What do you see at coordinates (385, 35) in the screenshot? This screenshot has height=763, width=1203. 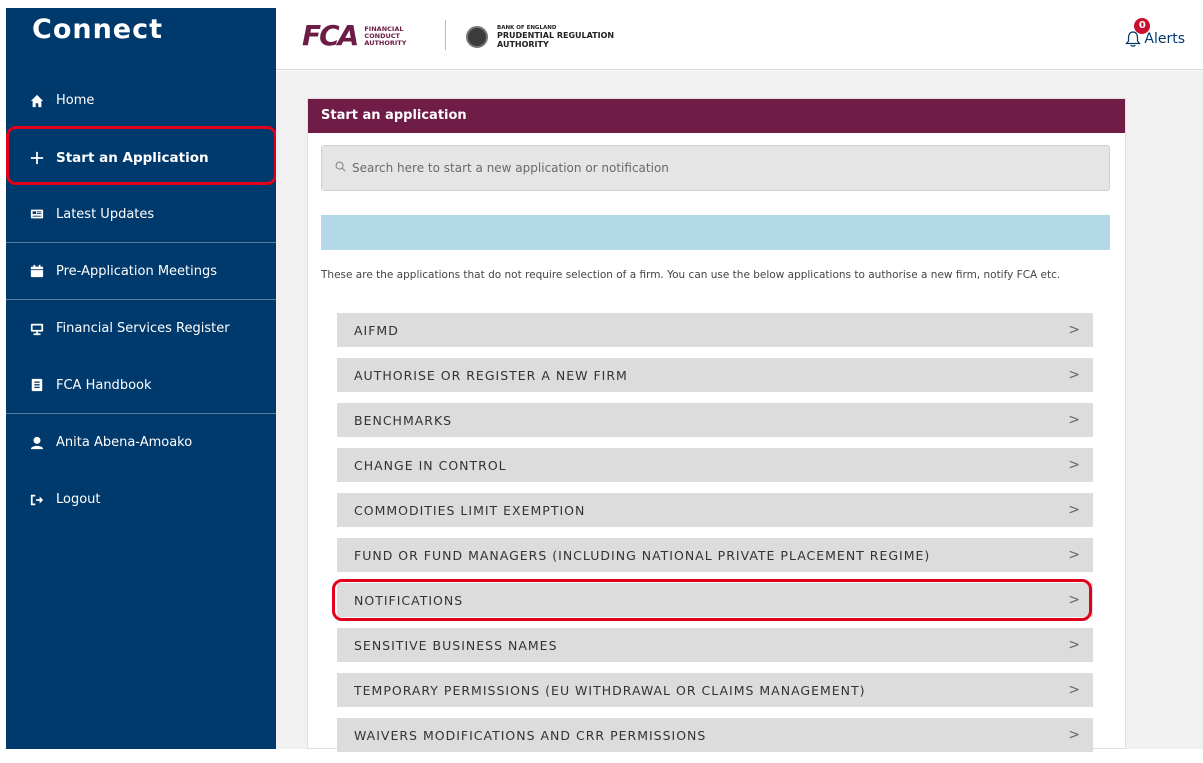 I see `fca-logo-text: FINANCIAL CONDUCT AUTHORITY` at bounding box center [385, 35].